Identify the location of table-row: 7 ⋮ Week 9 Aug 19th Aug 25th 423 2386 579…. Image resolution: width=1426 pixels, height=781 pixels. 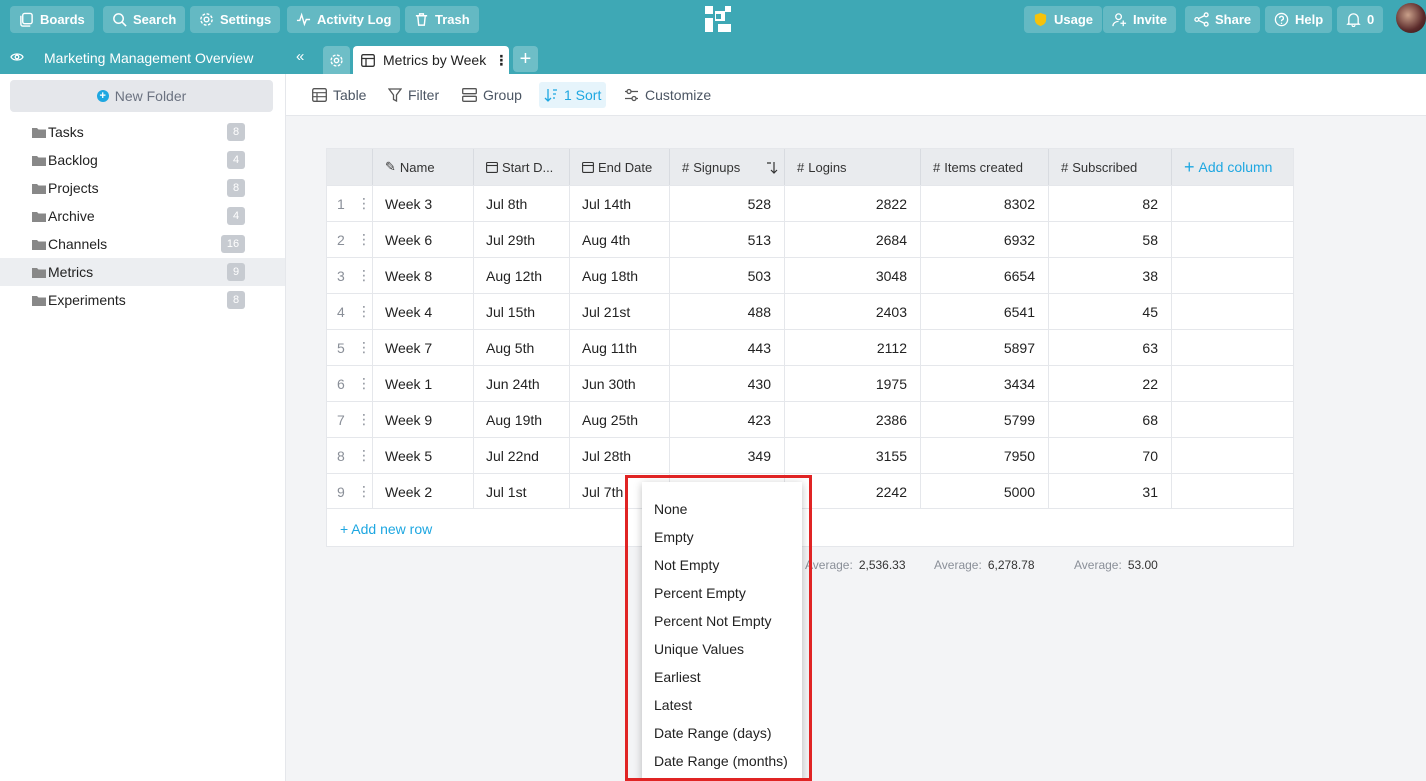
(810, 419).